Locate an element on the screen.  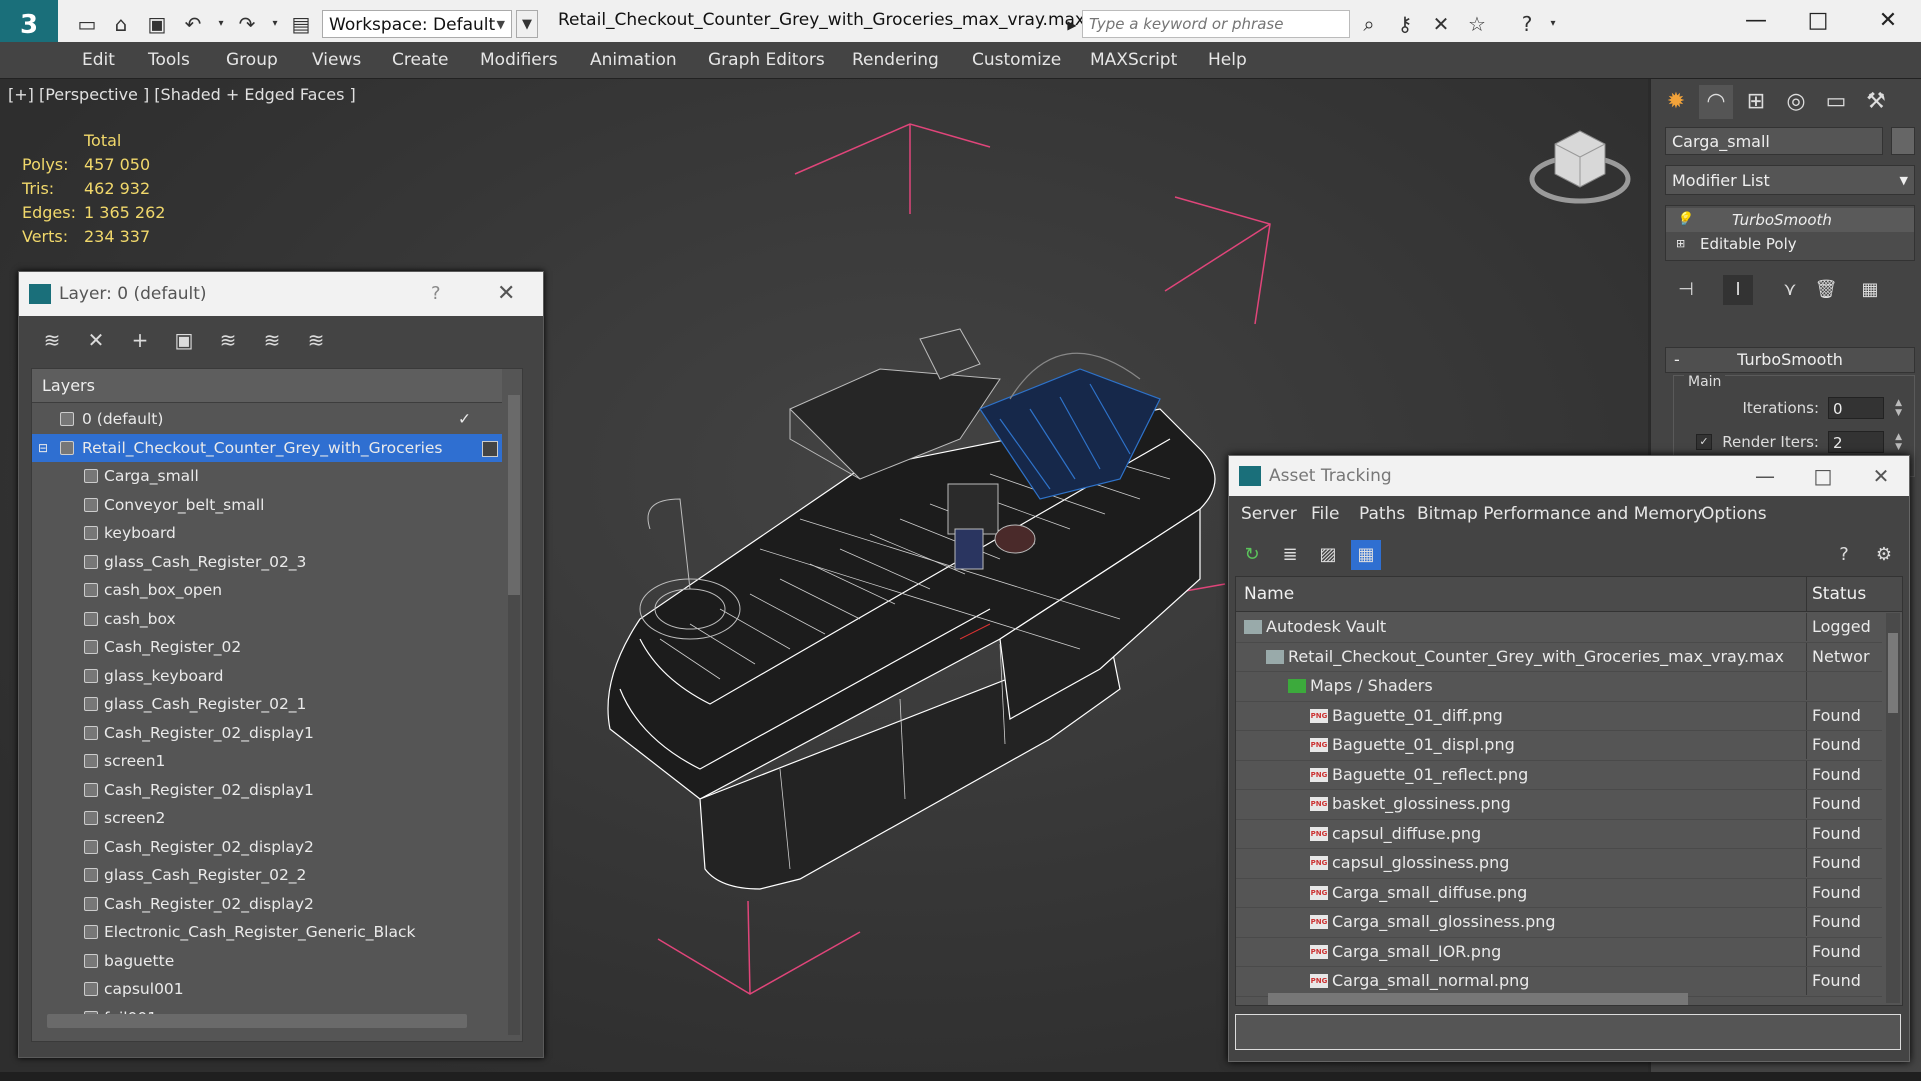
asset-menu-options: Options is located at coordinates (1734, 514).